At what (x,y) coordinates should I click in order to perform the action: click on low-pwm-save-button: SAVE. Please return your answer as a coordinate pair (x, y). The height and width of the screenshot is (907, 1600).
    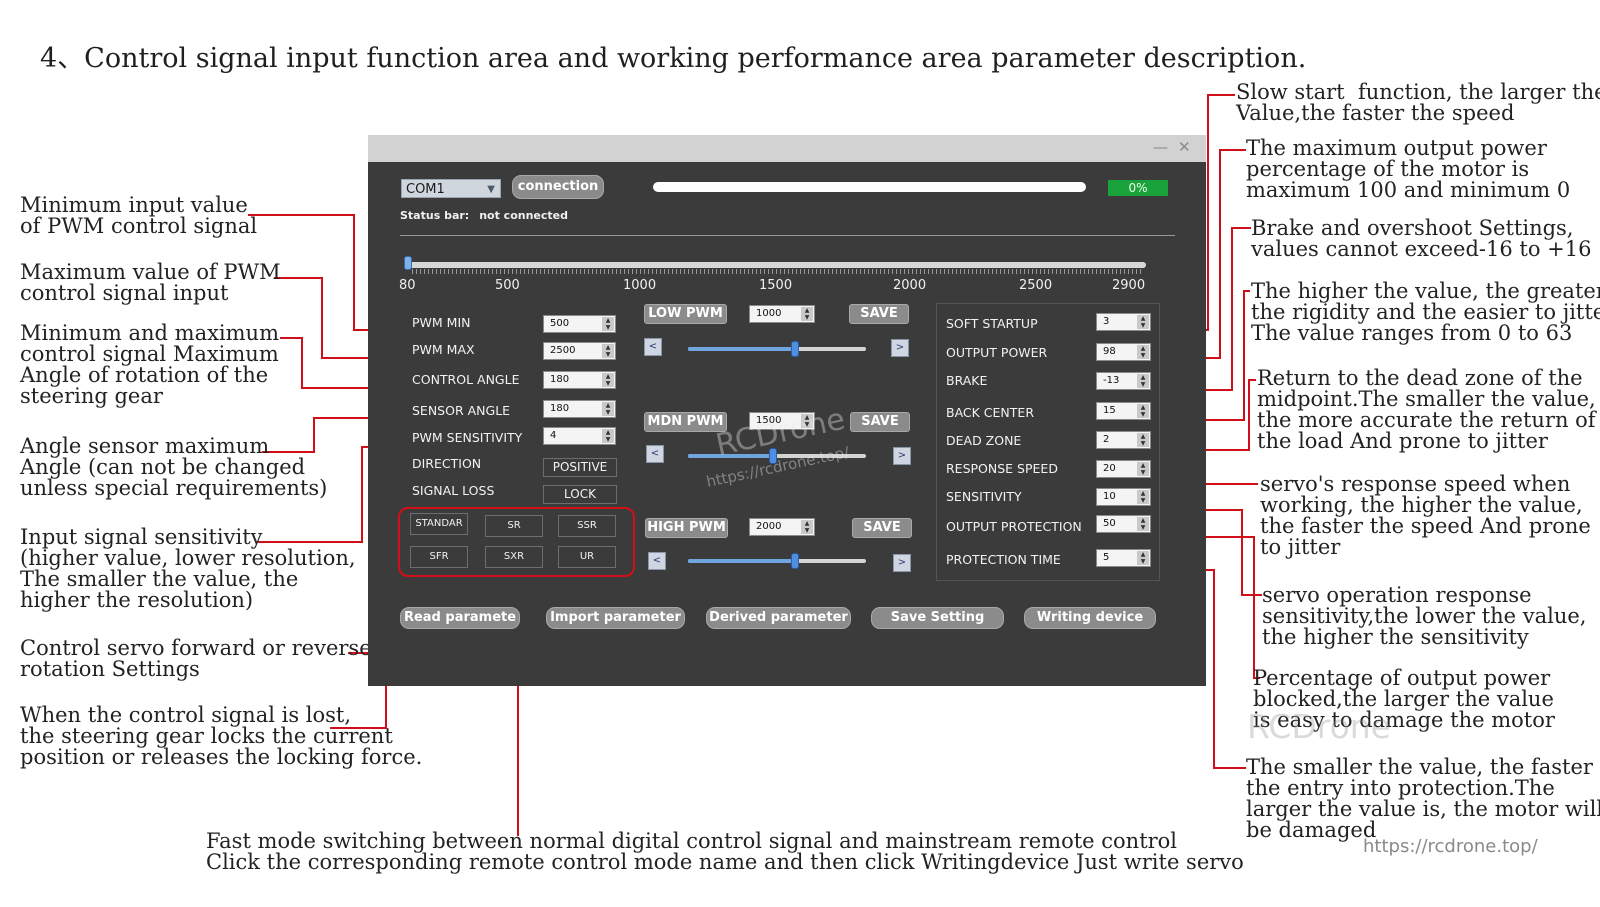
    Looking at the image, I should click on (879, 314).